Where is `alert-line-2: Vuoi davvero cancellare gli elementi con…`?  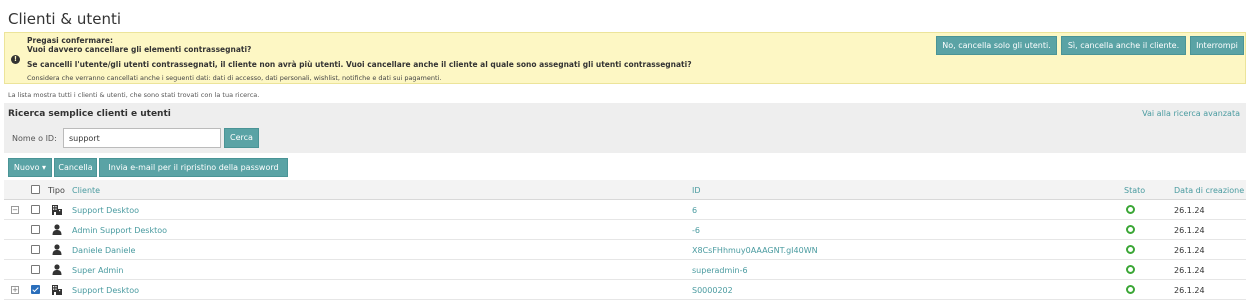
alert-line-2: Vuoi davvero cancellare gli elementi con… is located at coordinates (139, 49).